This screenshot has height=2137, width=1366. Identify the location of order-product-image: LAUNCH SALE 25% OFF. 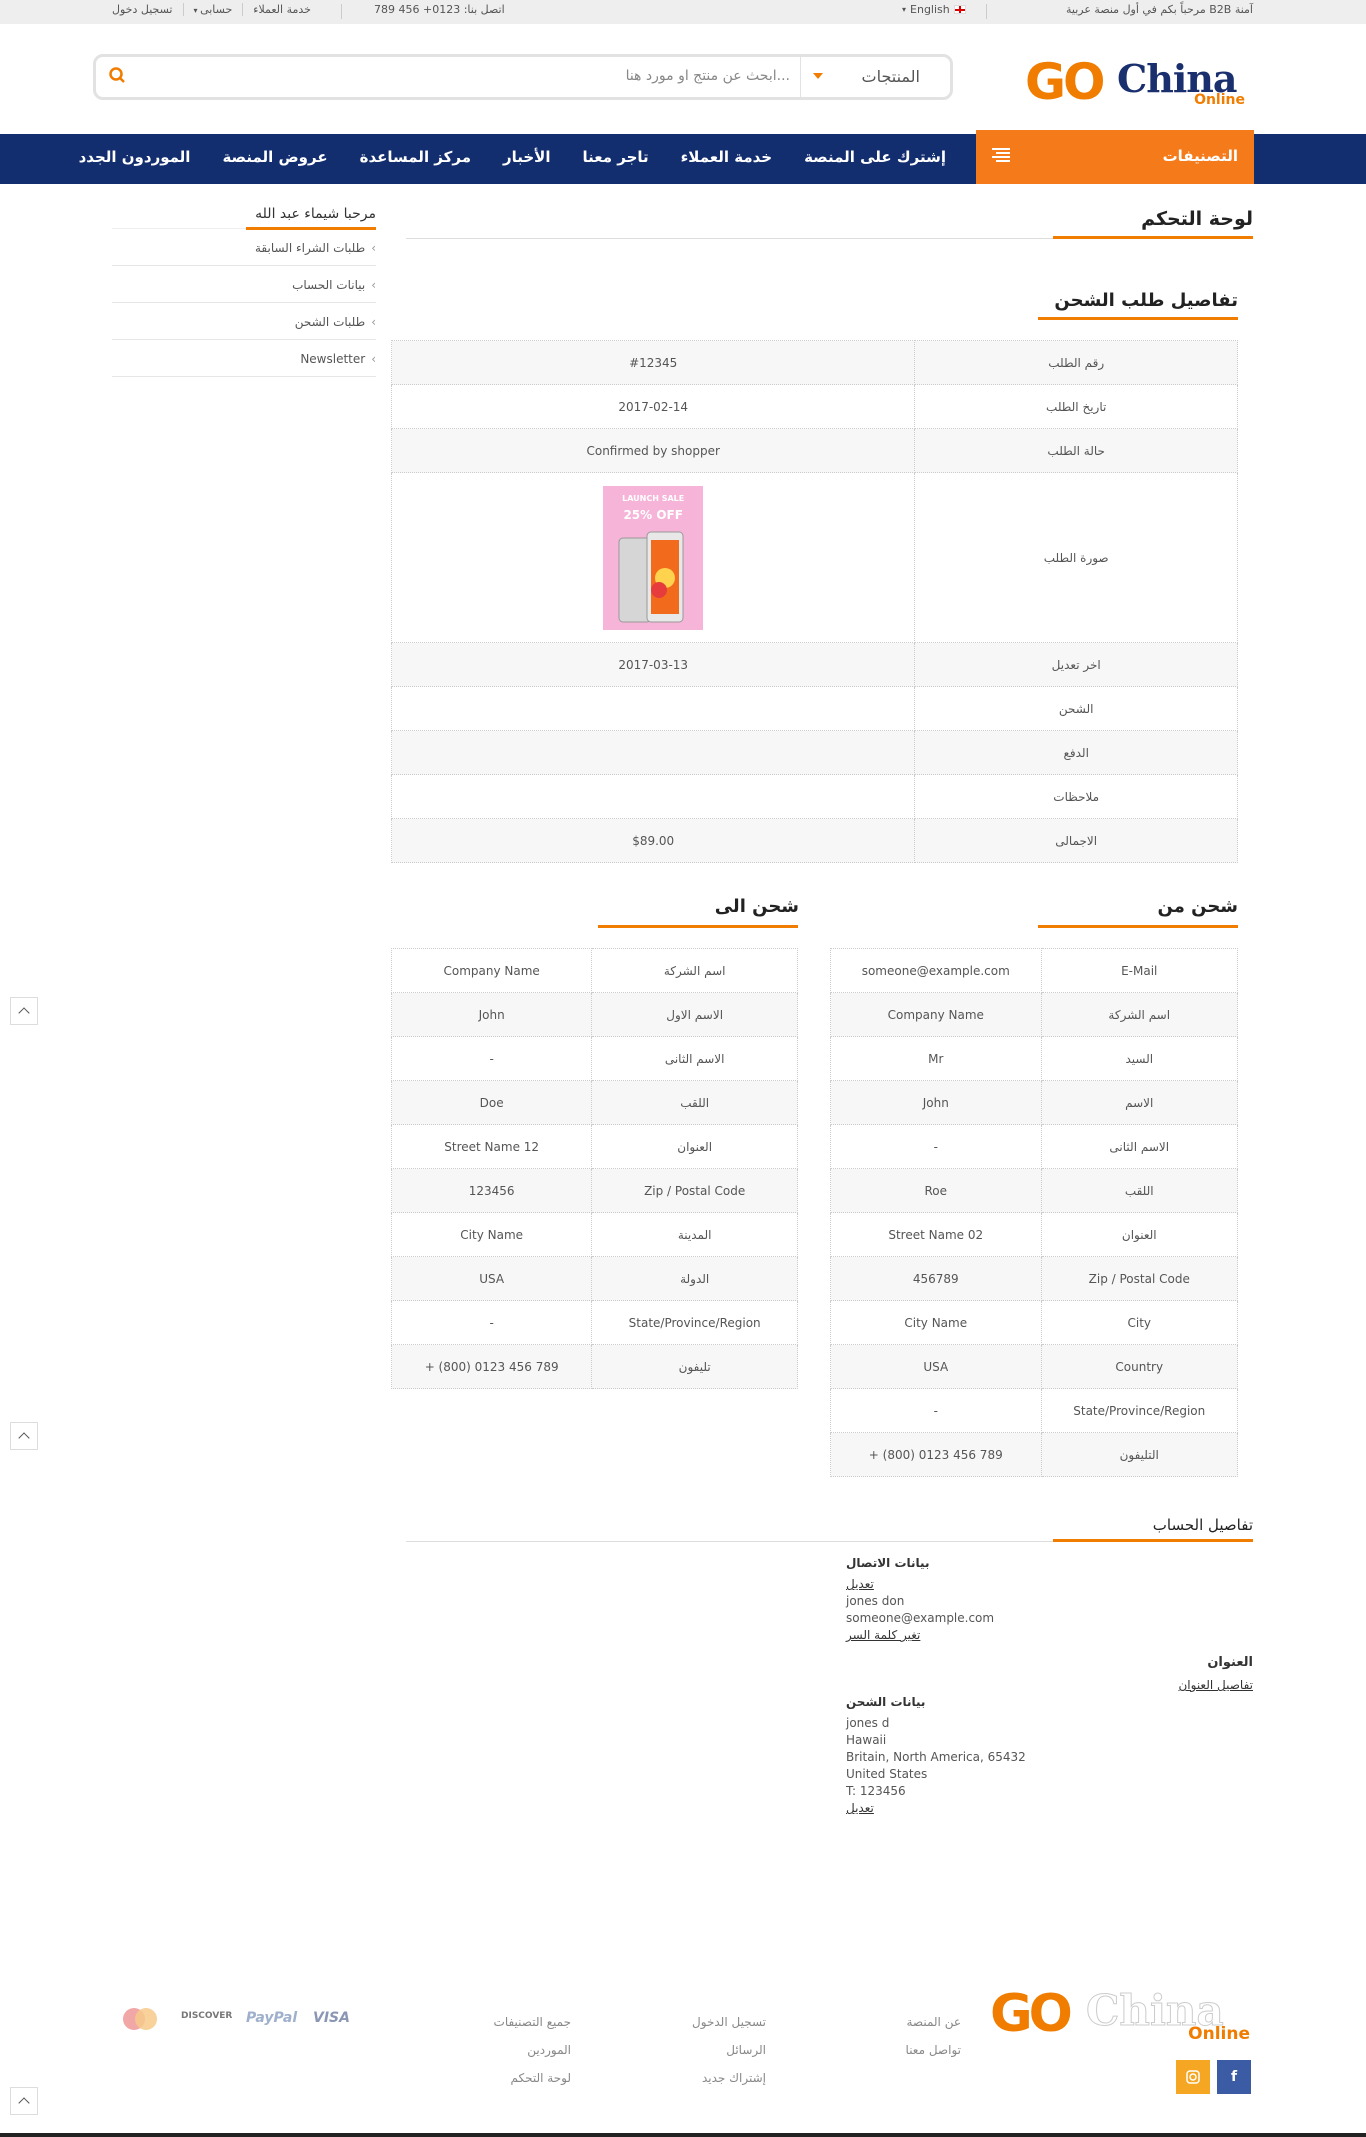
(653, 557).